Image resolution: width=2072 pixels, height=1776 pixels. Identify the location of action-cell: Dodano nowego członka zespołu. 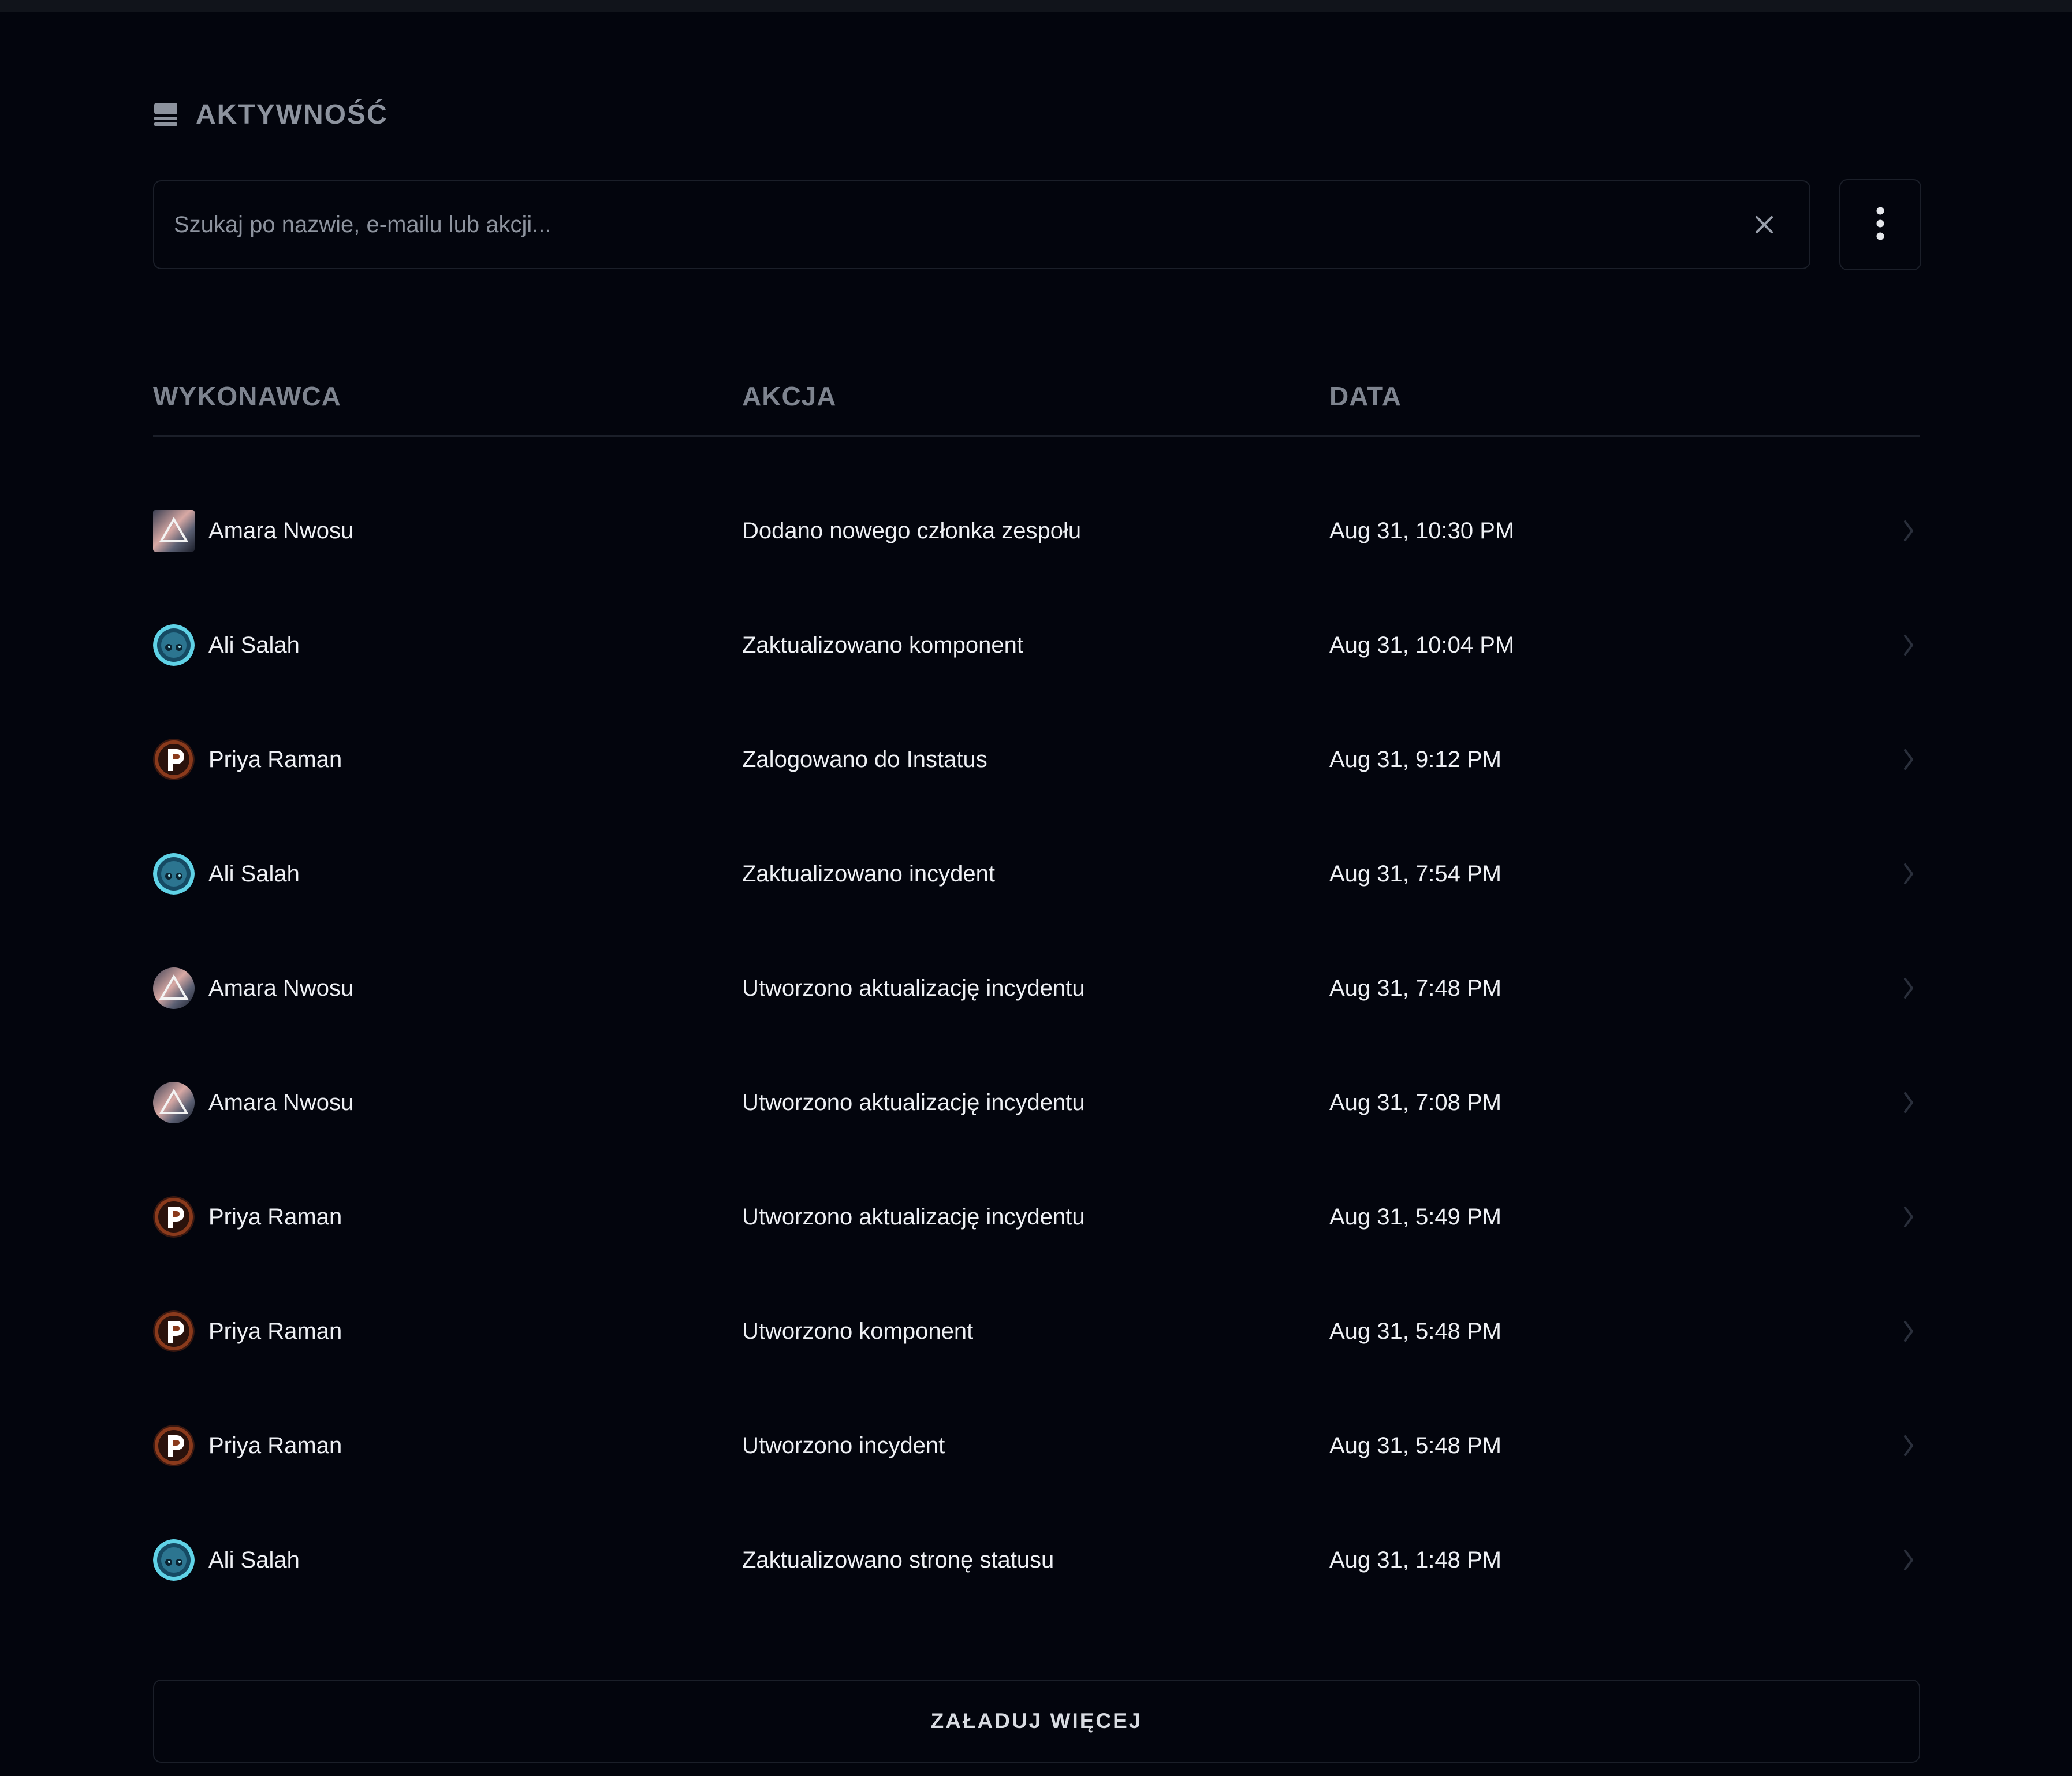
(911, 531).